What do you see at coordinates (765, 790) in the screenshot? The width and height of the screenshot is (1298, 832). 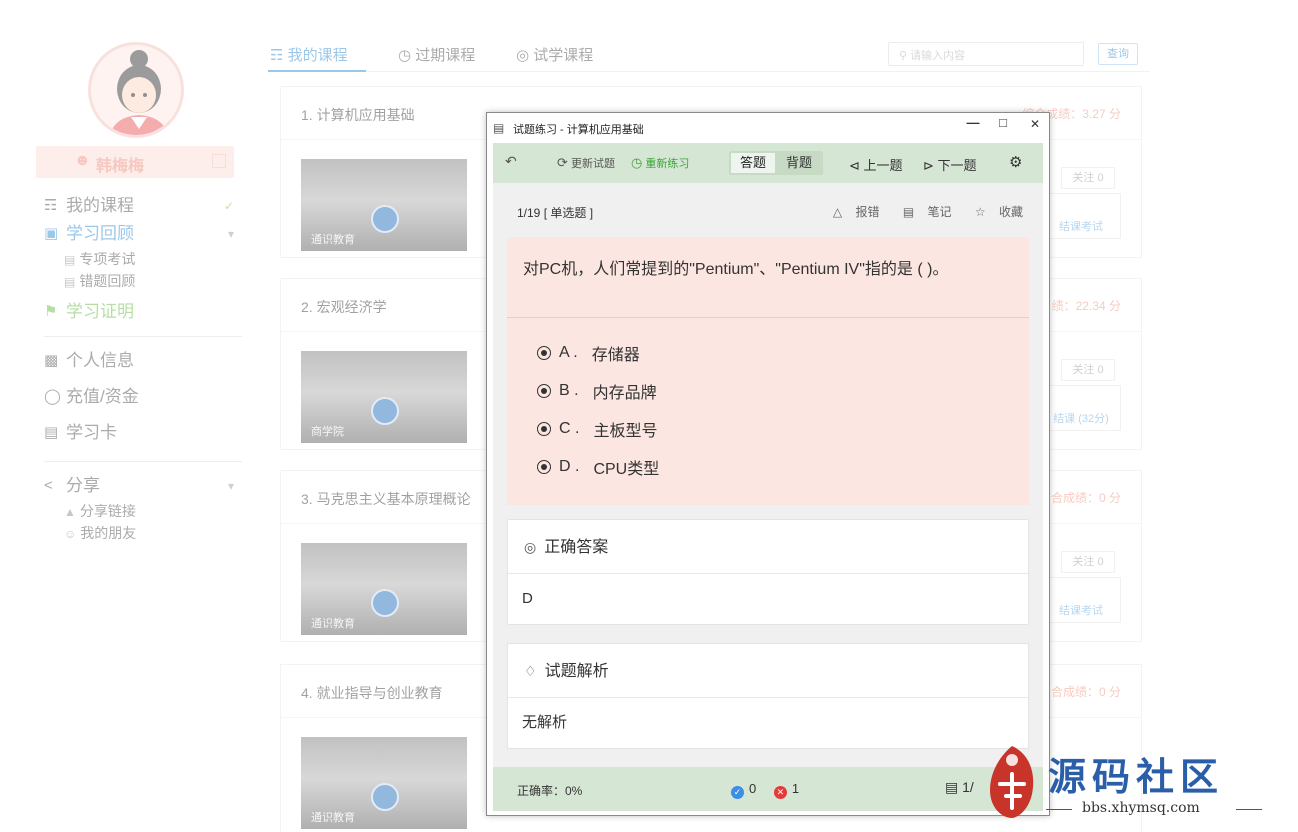 I see `answer-counts: ✓ 0 ✕ 1` at bounding box center [765, 790].